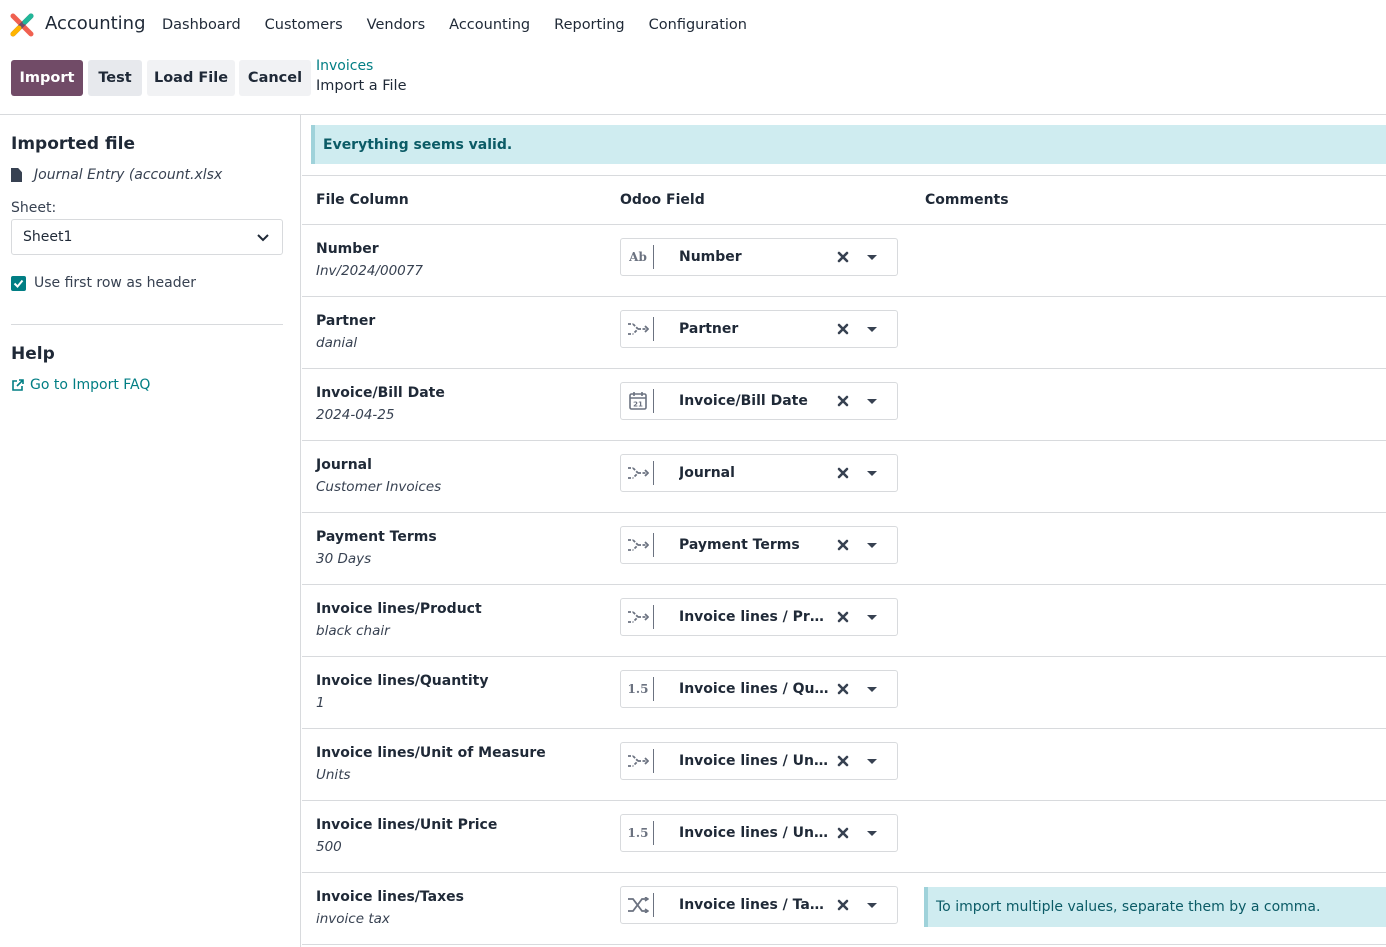  What do you see at coordinates (337, 343) in the screenshot?
I see `file-column-sample: danial` at bounding box center [337, 343].